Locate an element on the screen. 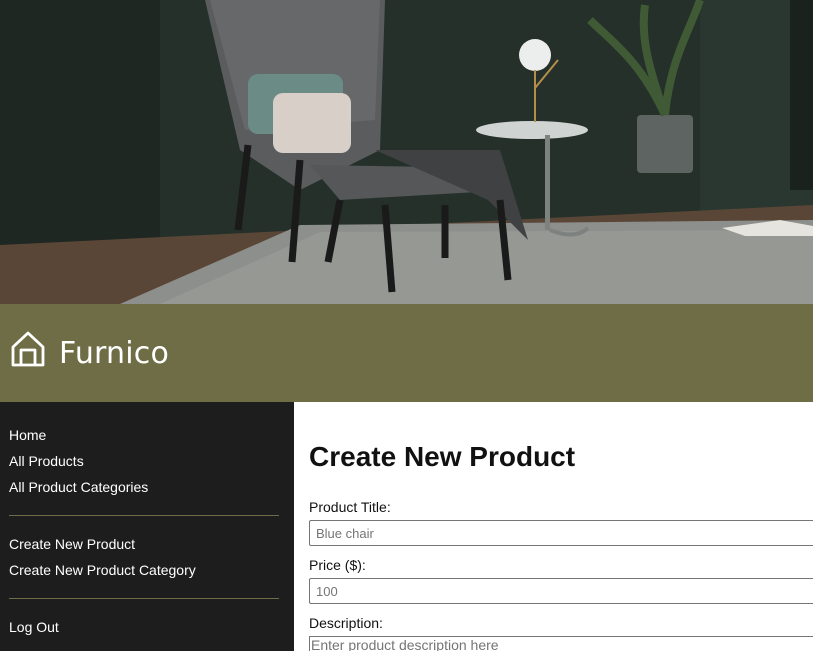 Image resolution: width=813 pixels, height=651 pixels. page-title: Create New Product is located at coordinates (442, 456).